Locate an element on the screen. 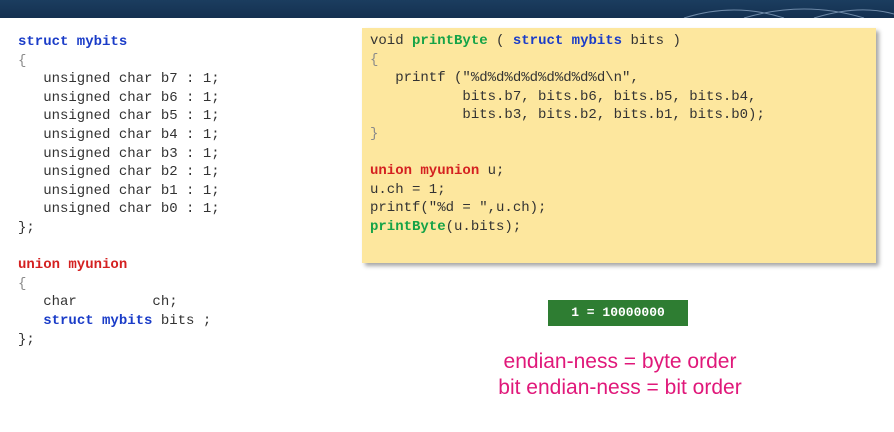  param-bits: bits ) is located at coordinates (651, 41).